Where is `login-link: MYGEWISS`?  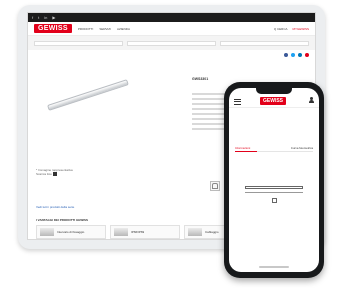 login-link: MYGEWISS is located at coordinates (300, 29).